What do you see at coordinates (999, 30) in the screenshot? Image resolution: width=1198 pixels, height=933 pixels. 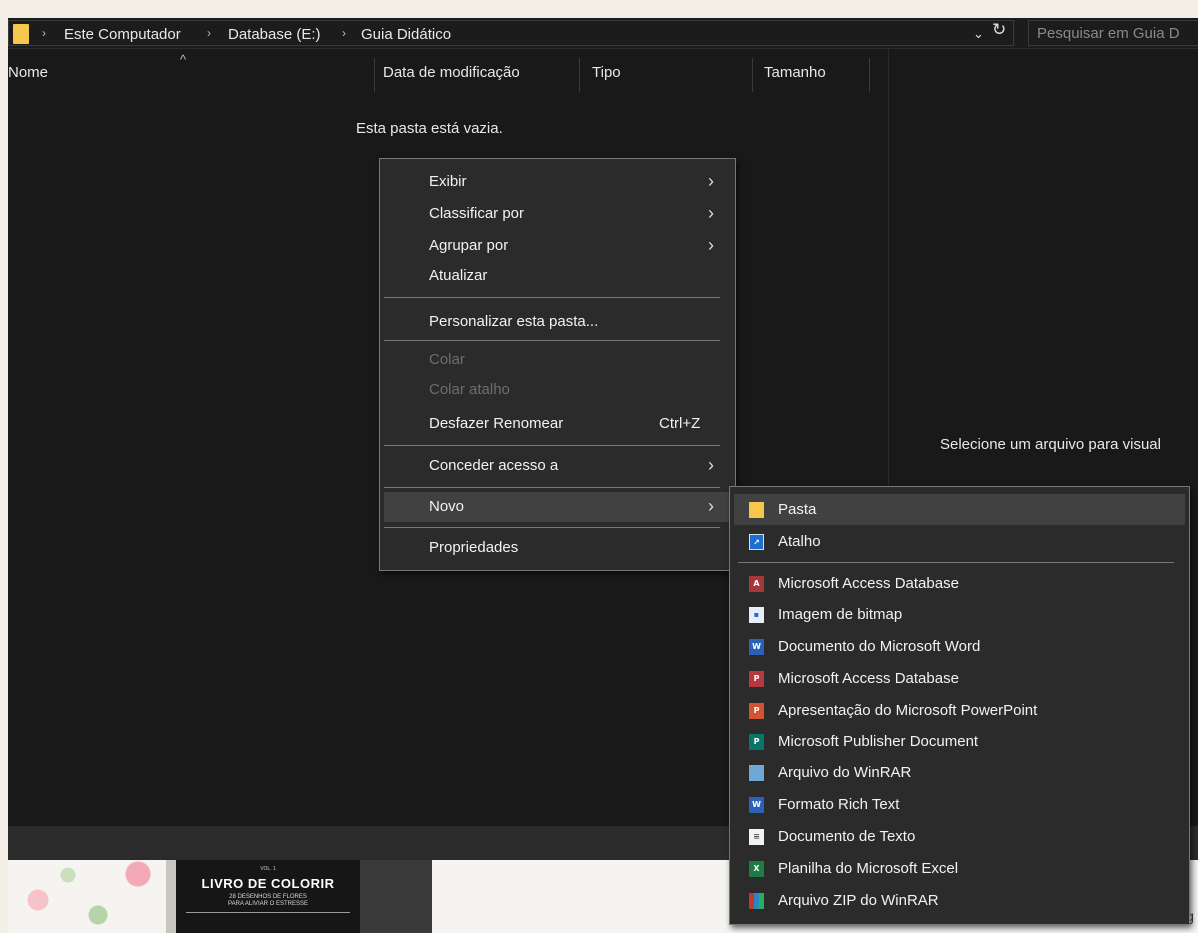 I see `refresh-icon: ↻` at bounding box center [999, 30].